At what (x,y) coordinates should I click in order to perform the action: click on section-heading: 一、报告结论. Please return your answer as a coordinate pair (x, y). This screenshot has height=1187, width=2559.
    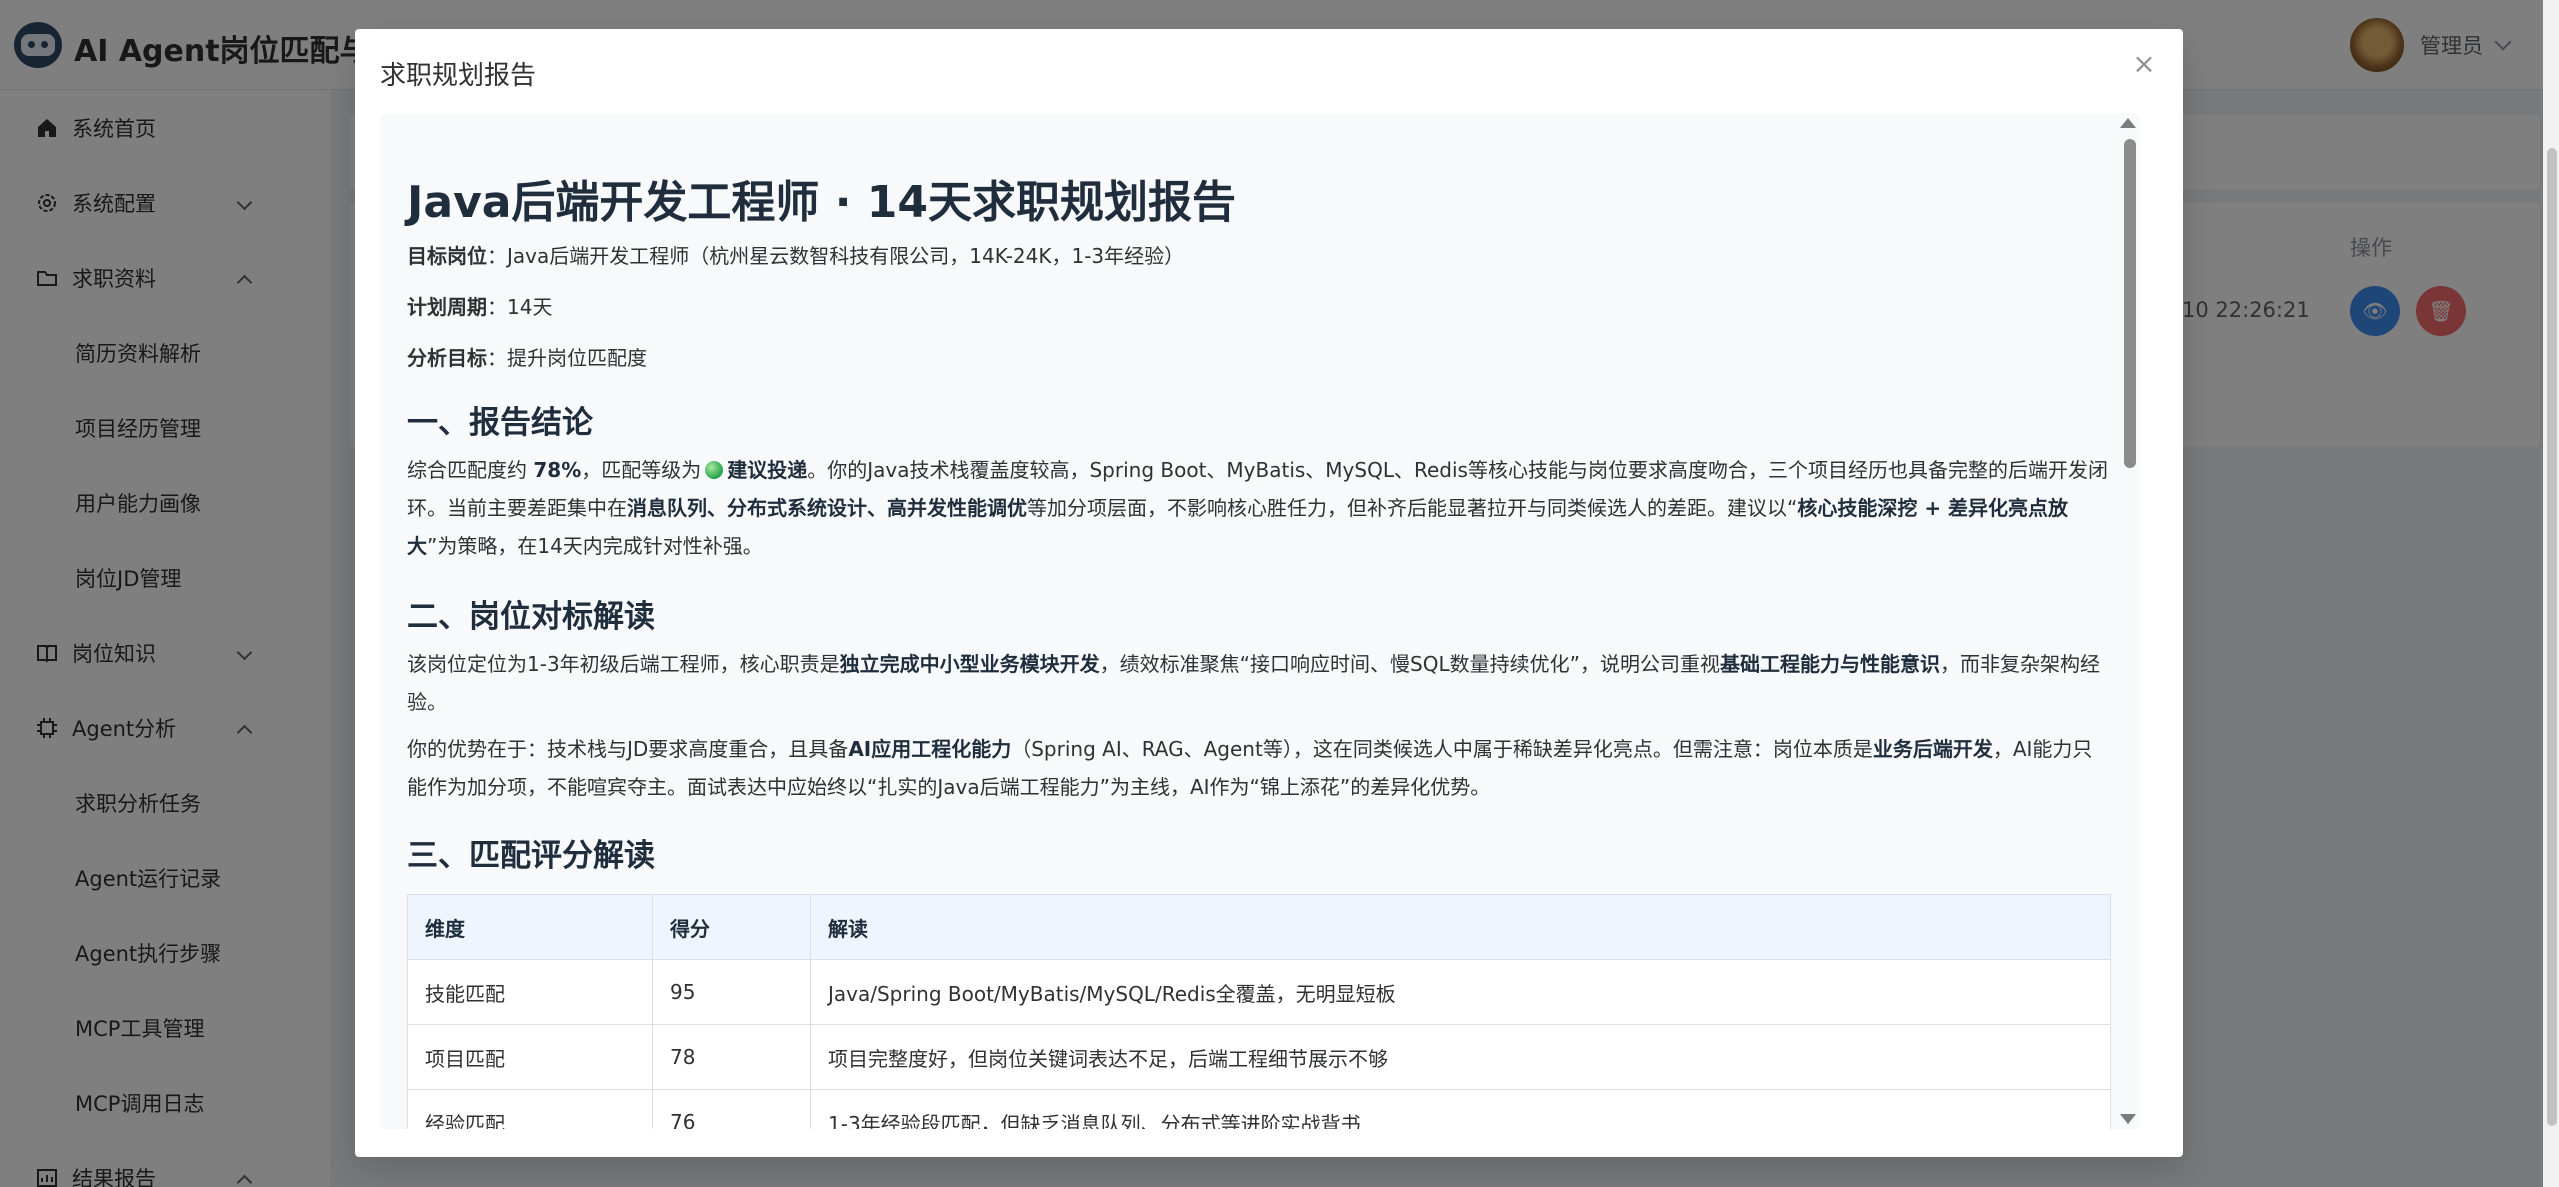
    Looking at the image, I should click on (500, 423).